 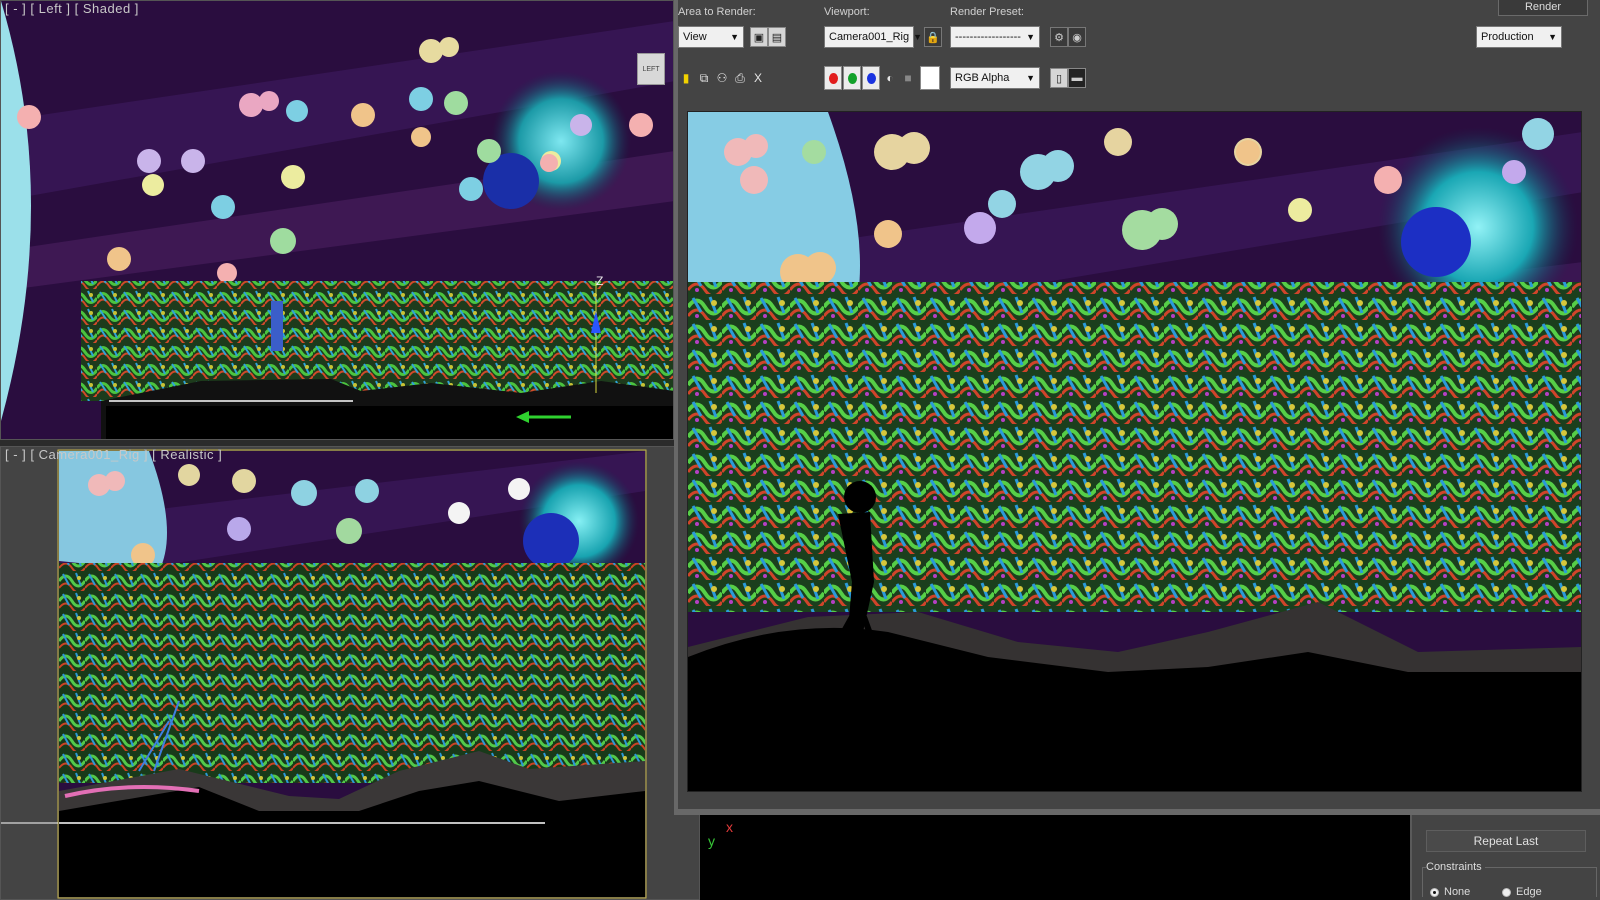 I want to click on axis-y-label: y, so click(x=711, y=841).